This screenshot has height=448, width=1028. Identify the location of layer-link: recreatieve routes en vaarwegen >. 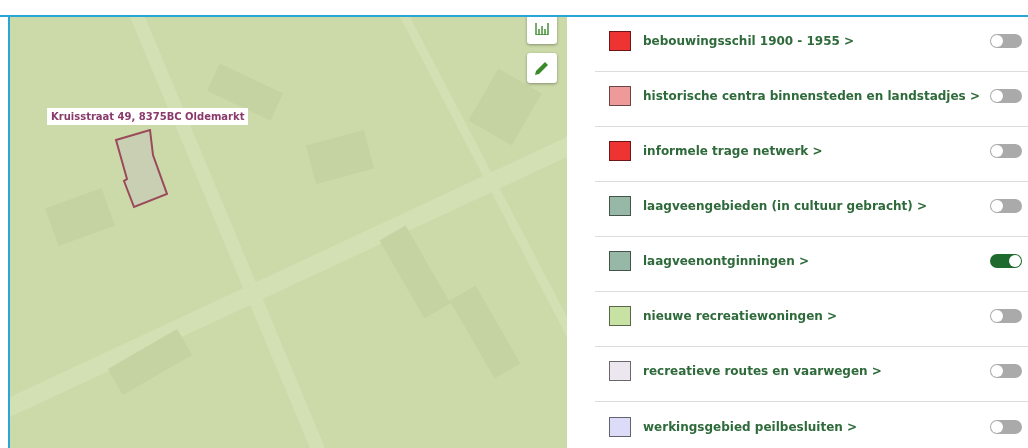
(816, 371).